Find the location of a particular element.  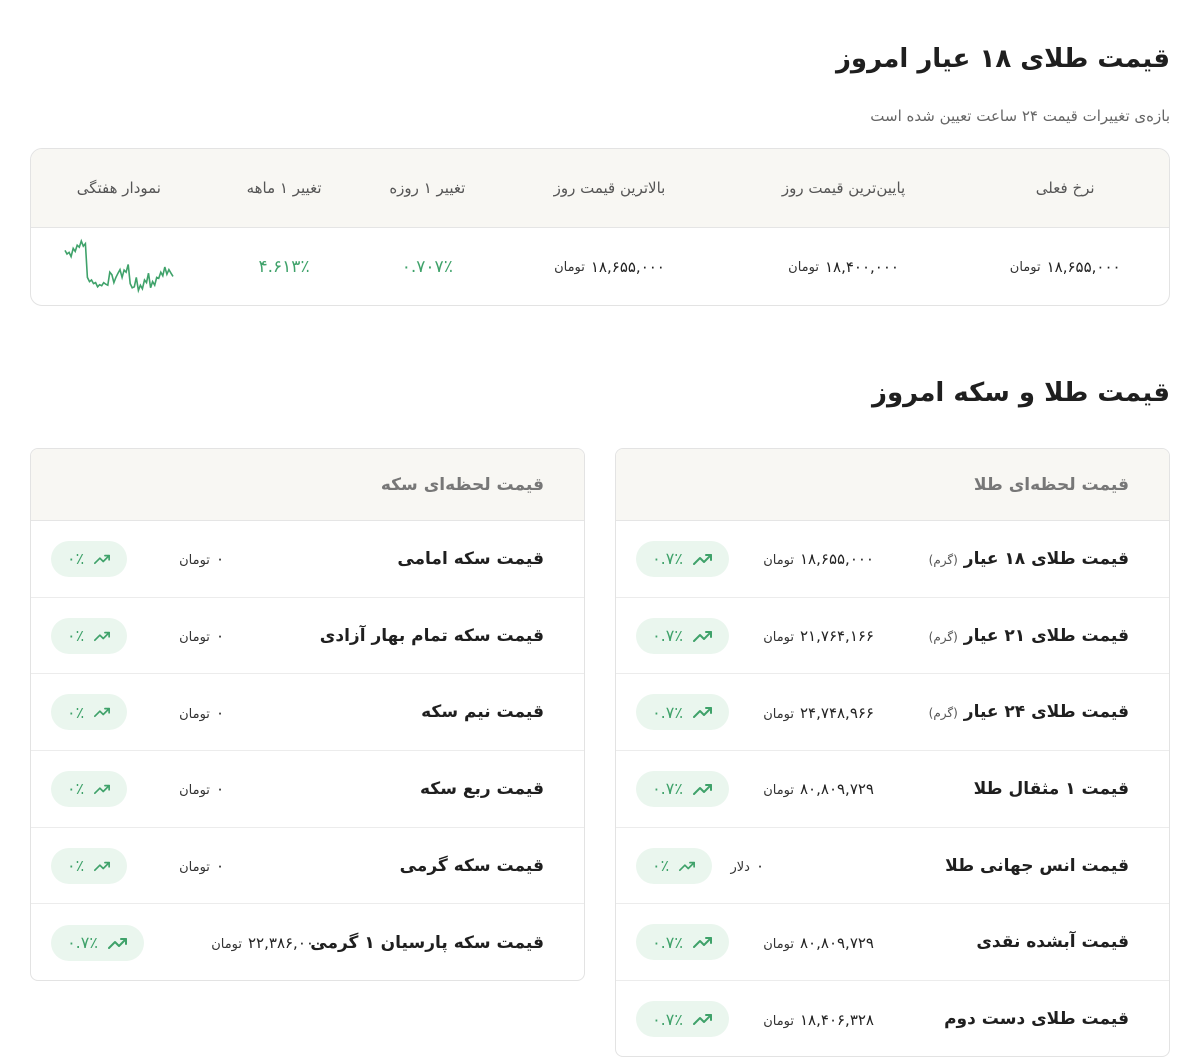

coin-row-price: ۲۲,۳۸۶,۰۰۰ تومان is located at coordinates (266, 942).